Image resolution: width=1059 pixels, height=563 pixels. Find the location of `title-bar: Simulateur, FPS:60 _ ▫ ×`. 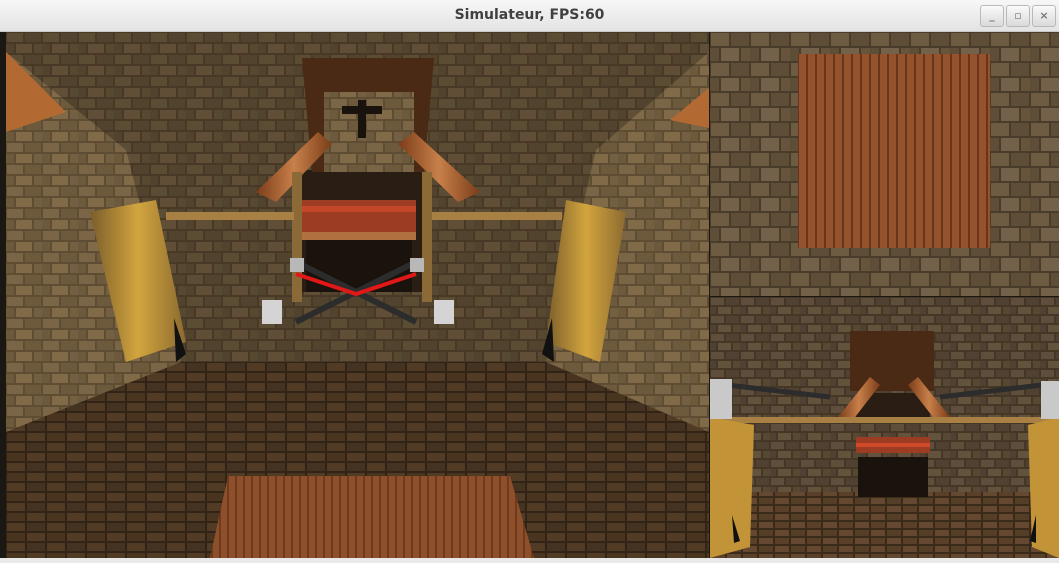

title-bar: Simulateur, FPS:60 _ ▫ × is located at coordinates (529, 16).